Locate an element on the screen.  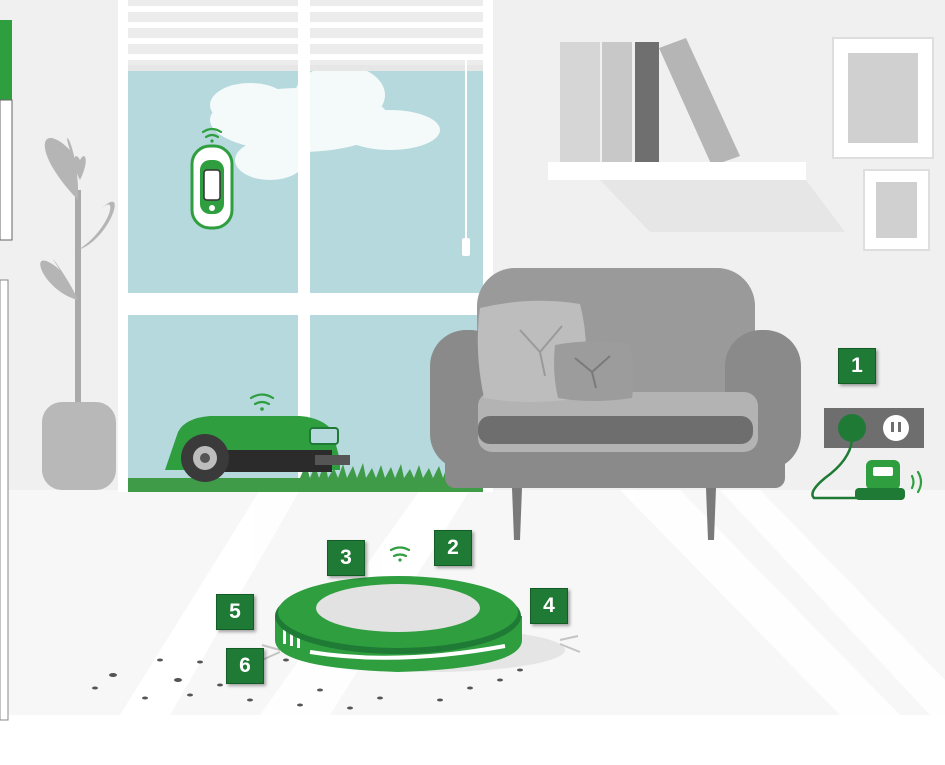
callout-marker-6: 6 is located at coordinates (245, 666).